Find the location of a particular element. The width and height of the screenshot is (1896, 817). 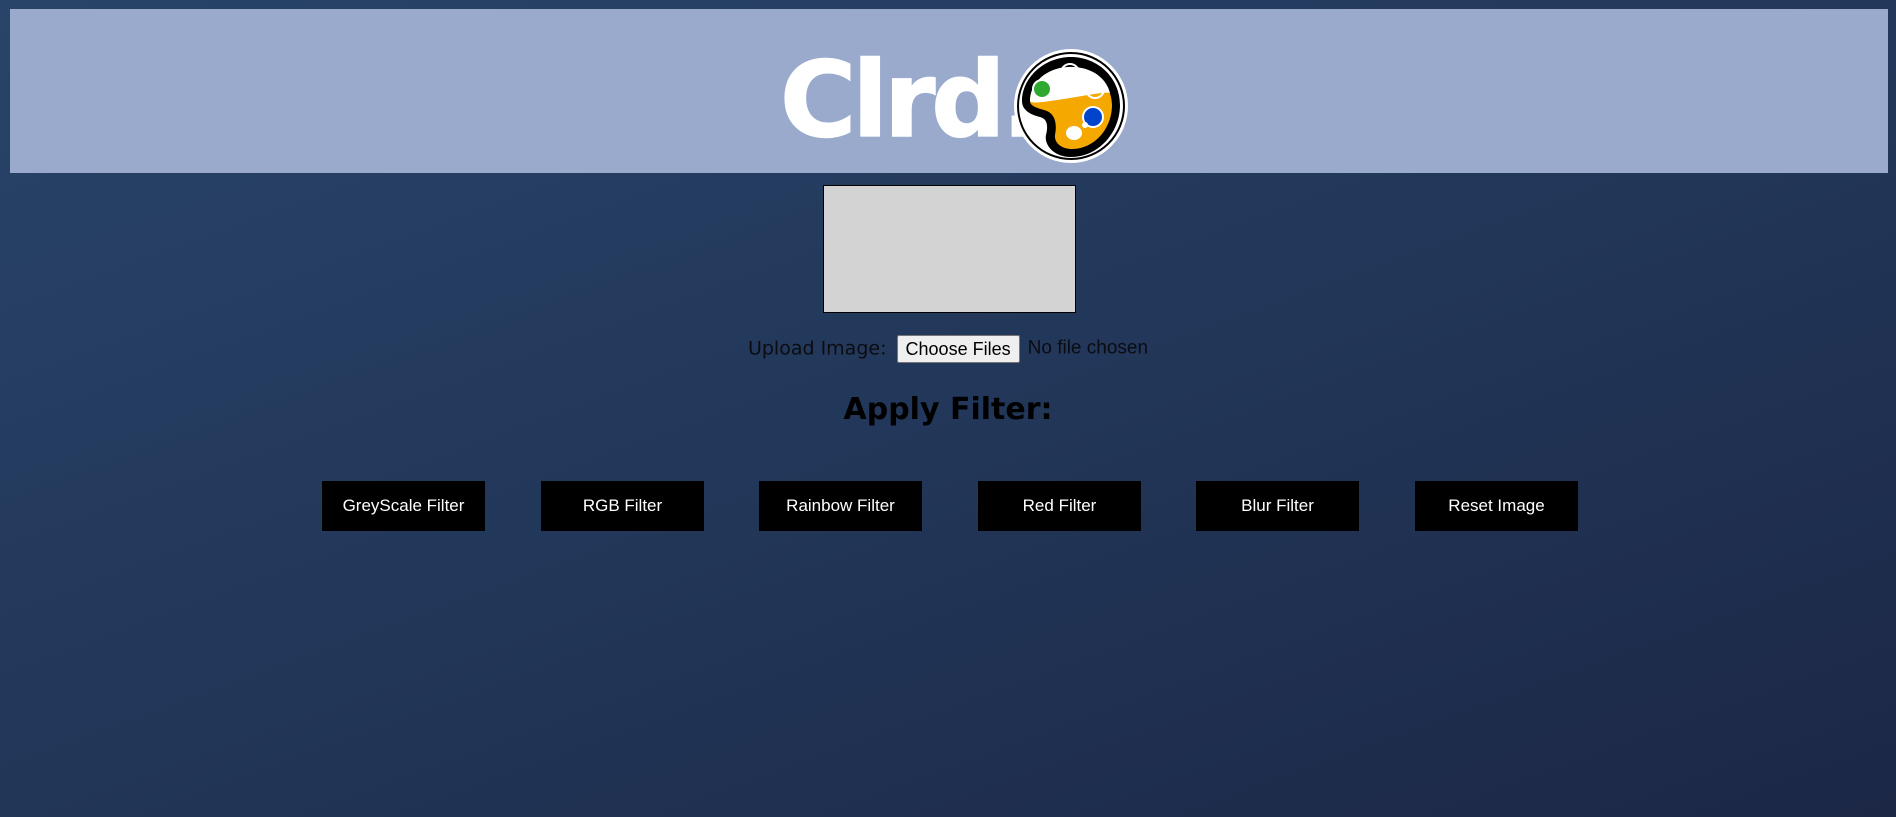

rgb-filter-button: RGB Filter is located at coordinates (622, 506).